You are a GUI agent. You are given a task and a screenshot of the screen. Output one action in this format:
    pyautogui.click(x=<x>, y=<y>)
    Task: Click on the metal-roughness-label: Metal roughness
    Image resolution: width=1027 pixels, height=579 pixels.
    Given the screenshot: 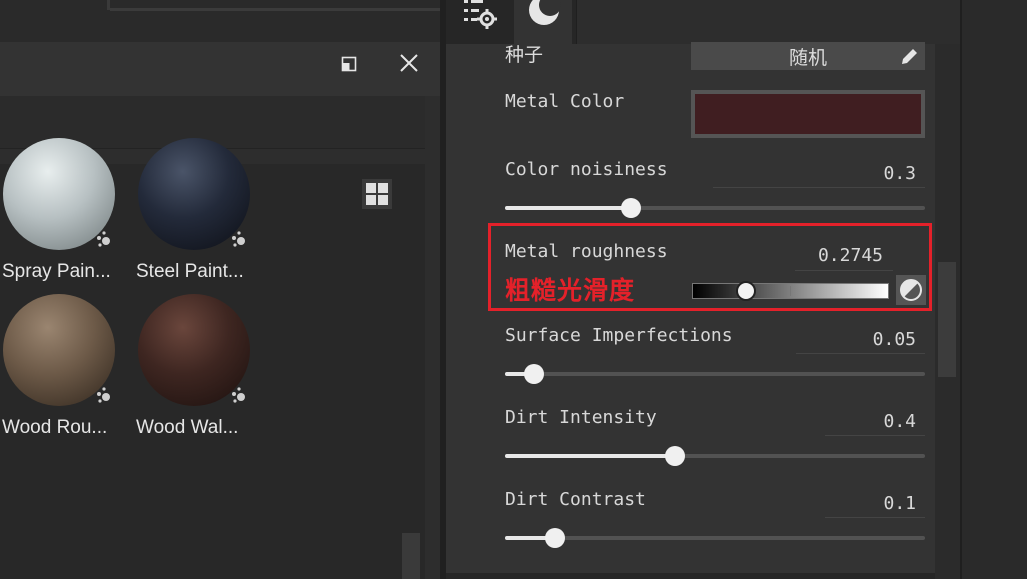 What is the action you would take?
    pyautogui.click(x=586, y=251)
    